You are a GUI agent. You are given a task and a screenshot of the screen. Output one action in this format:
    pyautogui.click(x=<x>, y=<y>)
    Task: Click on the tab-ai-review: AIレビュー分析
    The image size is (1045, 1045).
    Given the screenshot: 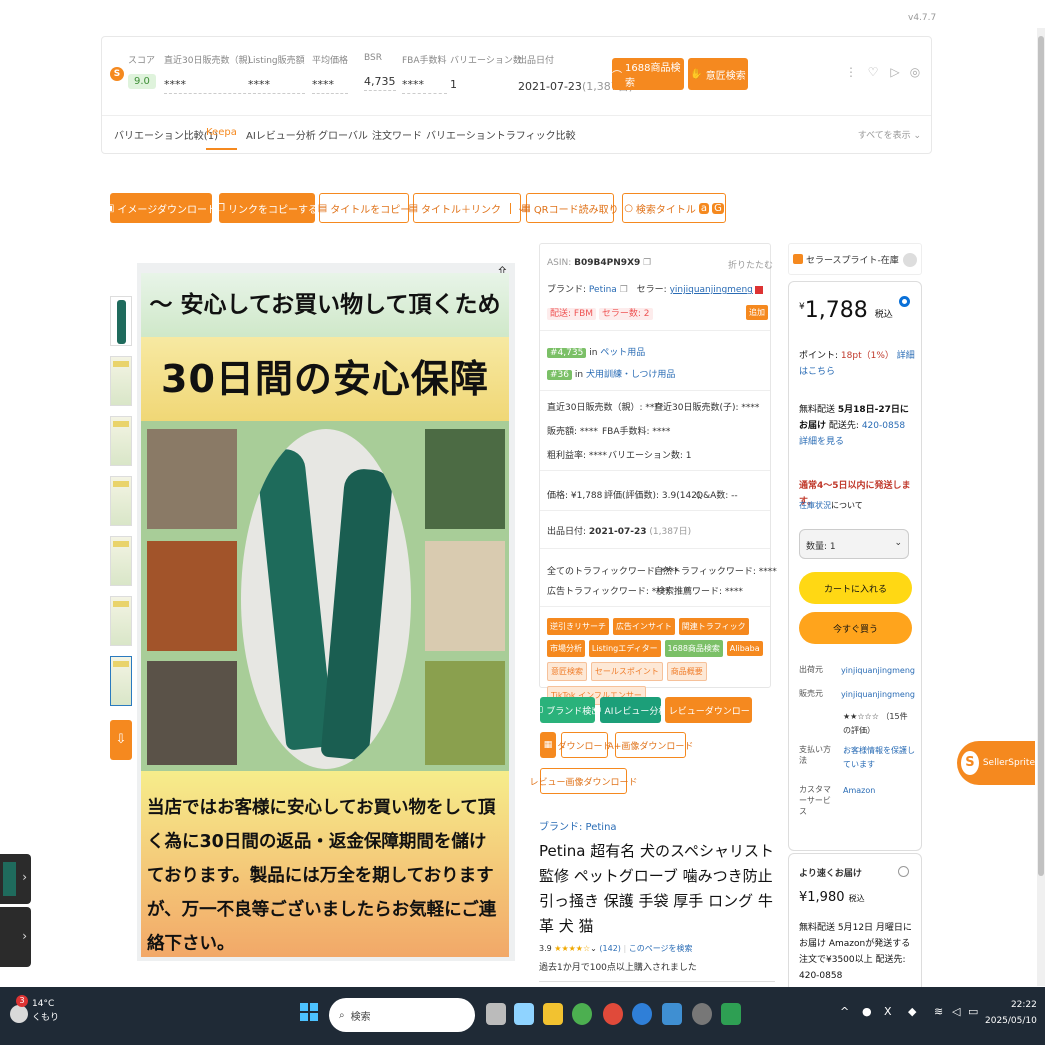 What is the action you would take?
    pyautogui.click(x=281, y=134)
    